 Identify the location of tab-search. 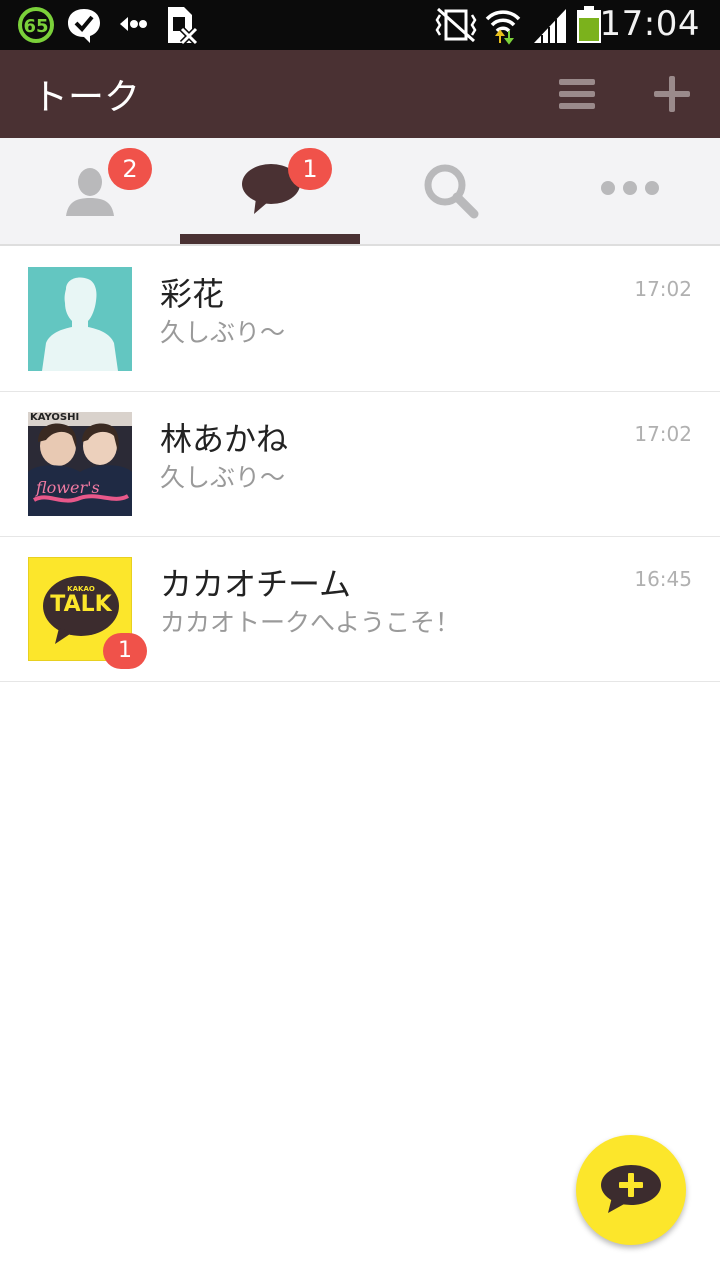
(450, 191).